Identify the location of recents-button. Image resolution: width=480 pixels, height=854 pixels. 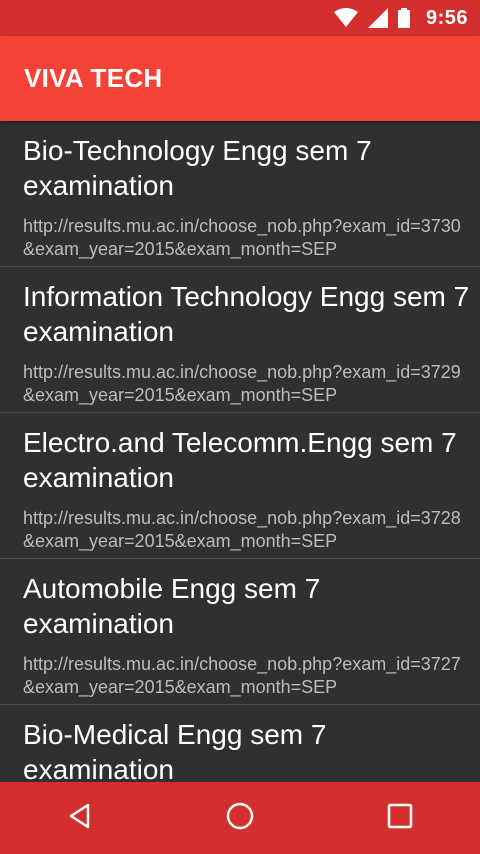
(400, 818).